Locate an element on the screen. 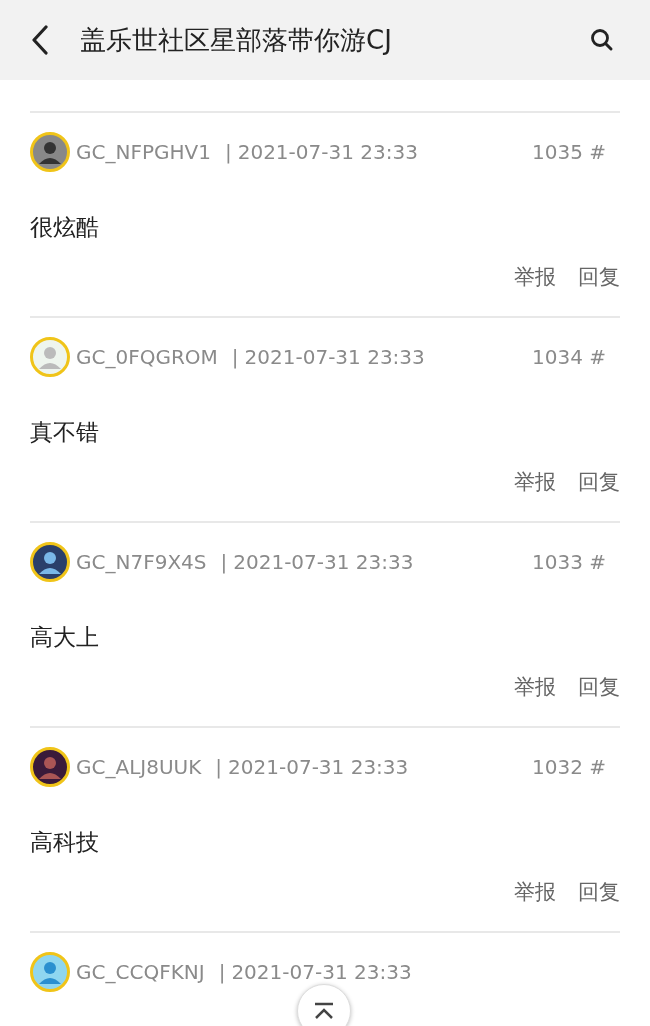 This screenshot has width=650, height=1026. username: GC_CCQFKNJ is located at coordinates (140, 972).